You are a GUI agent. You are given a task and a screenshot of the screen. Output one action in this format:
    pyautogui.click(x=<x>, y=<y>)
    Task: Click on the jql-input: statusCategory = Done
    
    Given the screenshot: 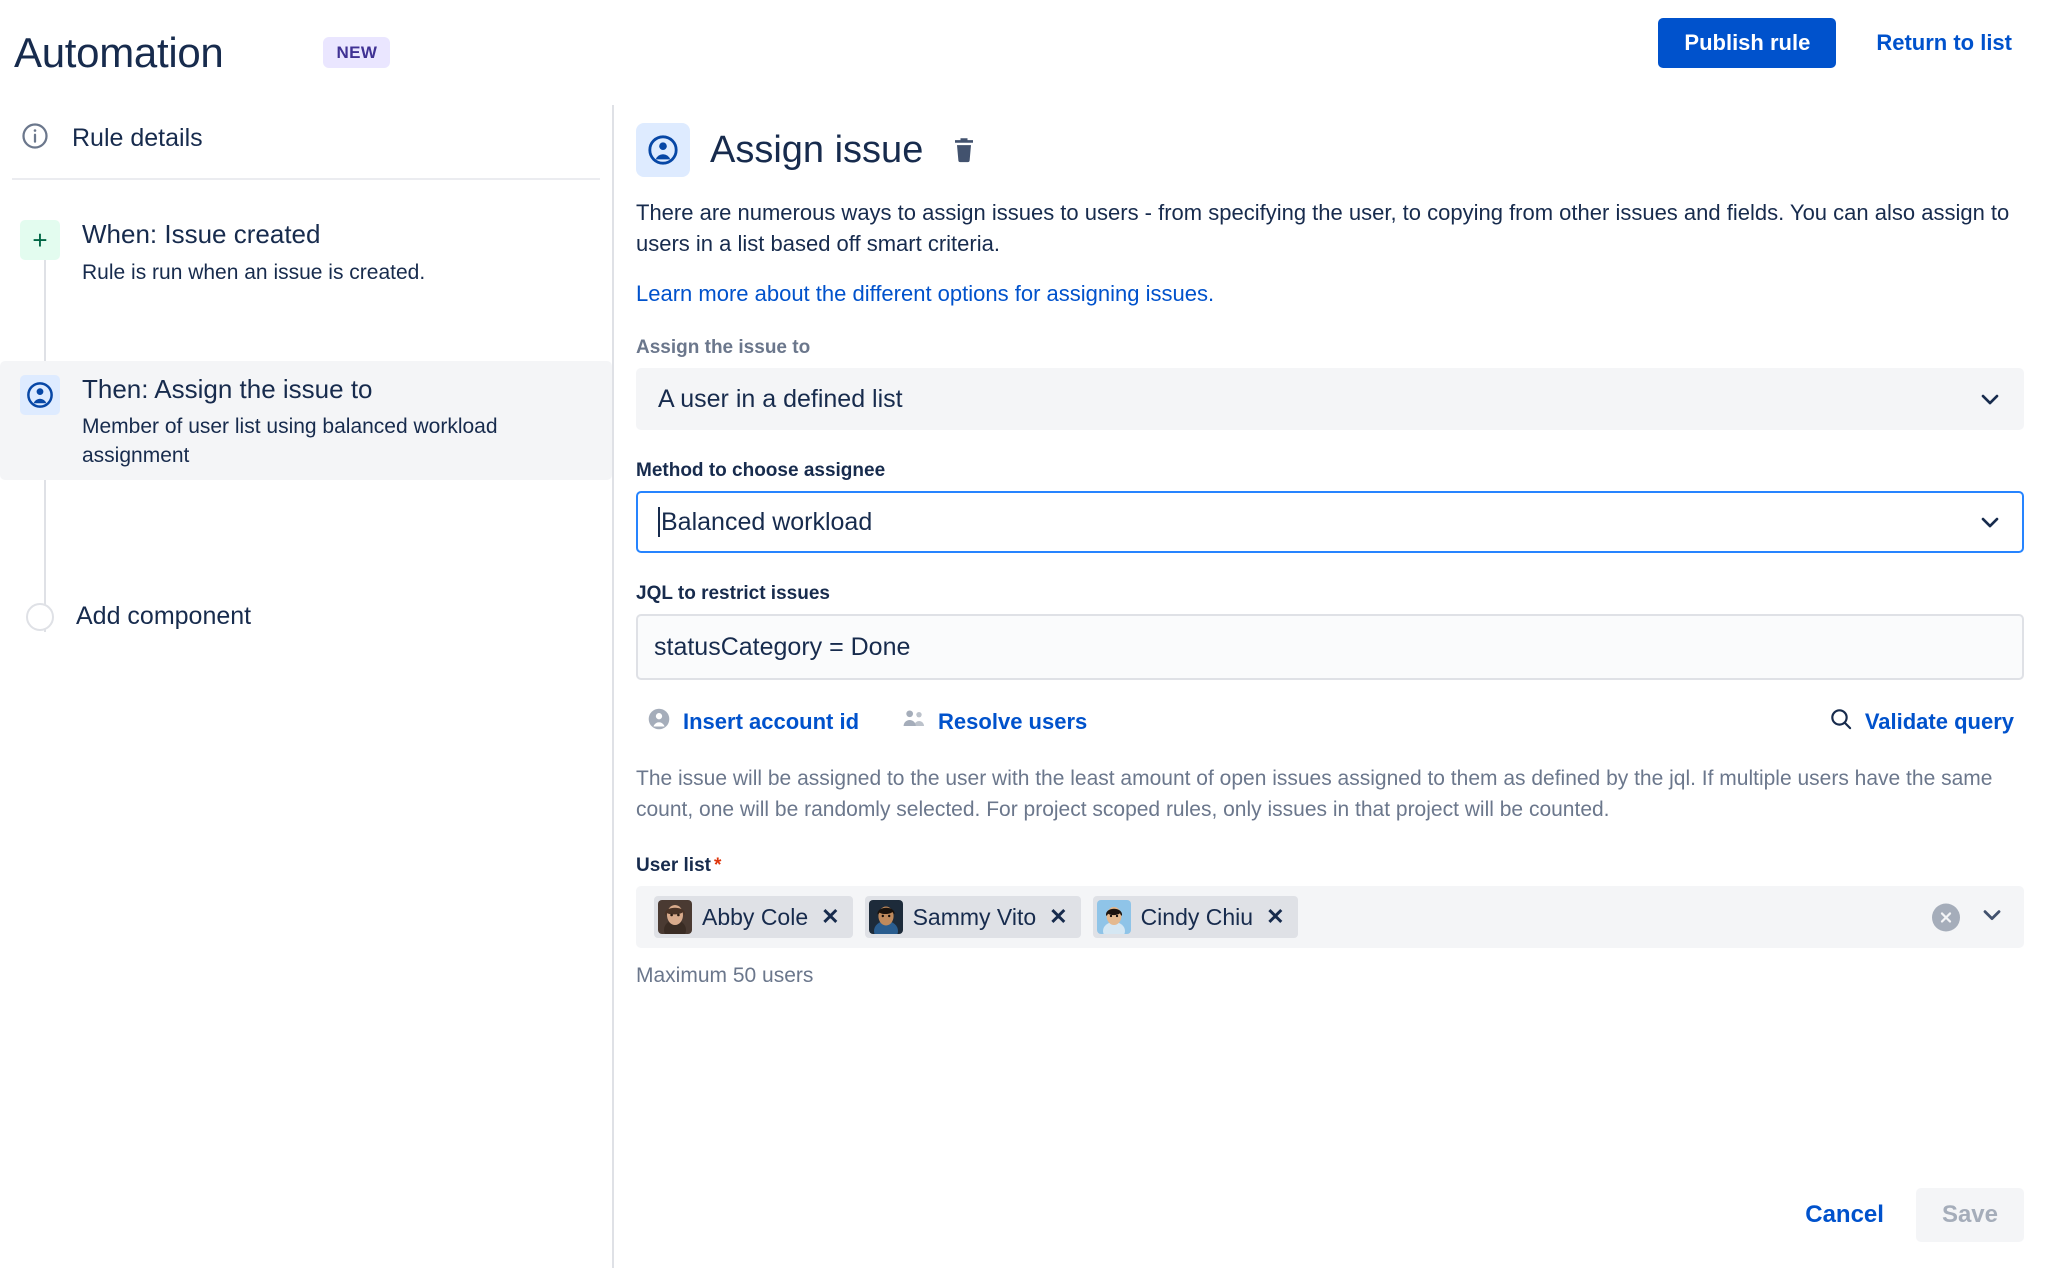 What is the action you would take?
    pyautogui.click(x=1330, y=647)
    